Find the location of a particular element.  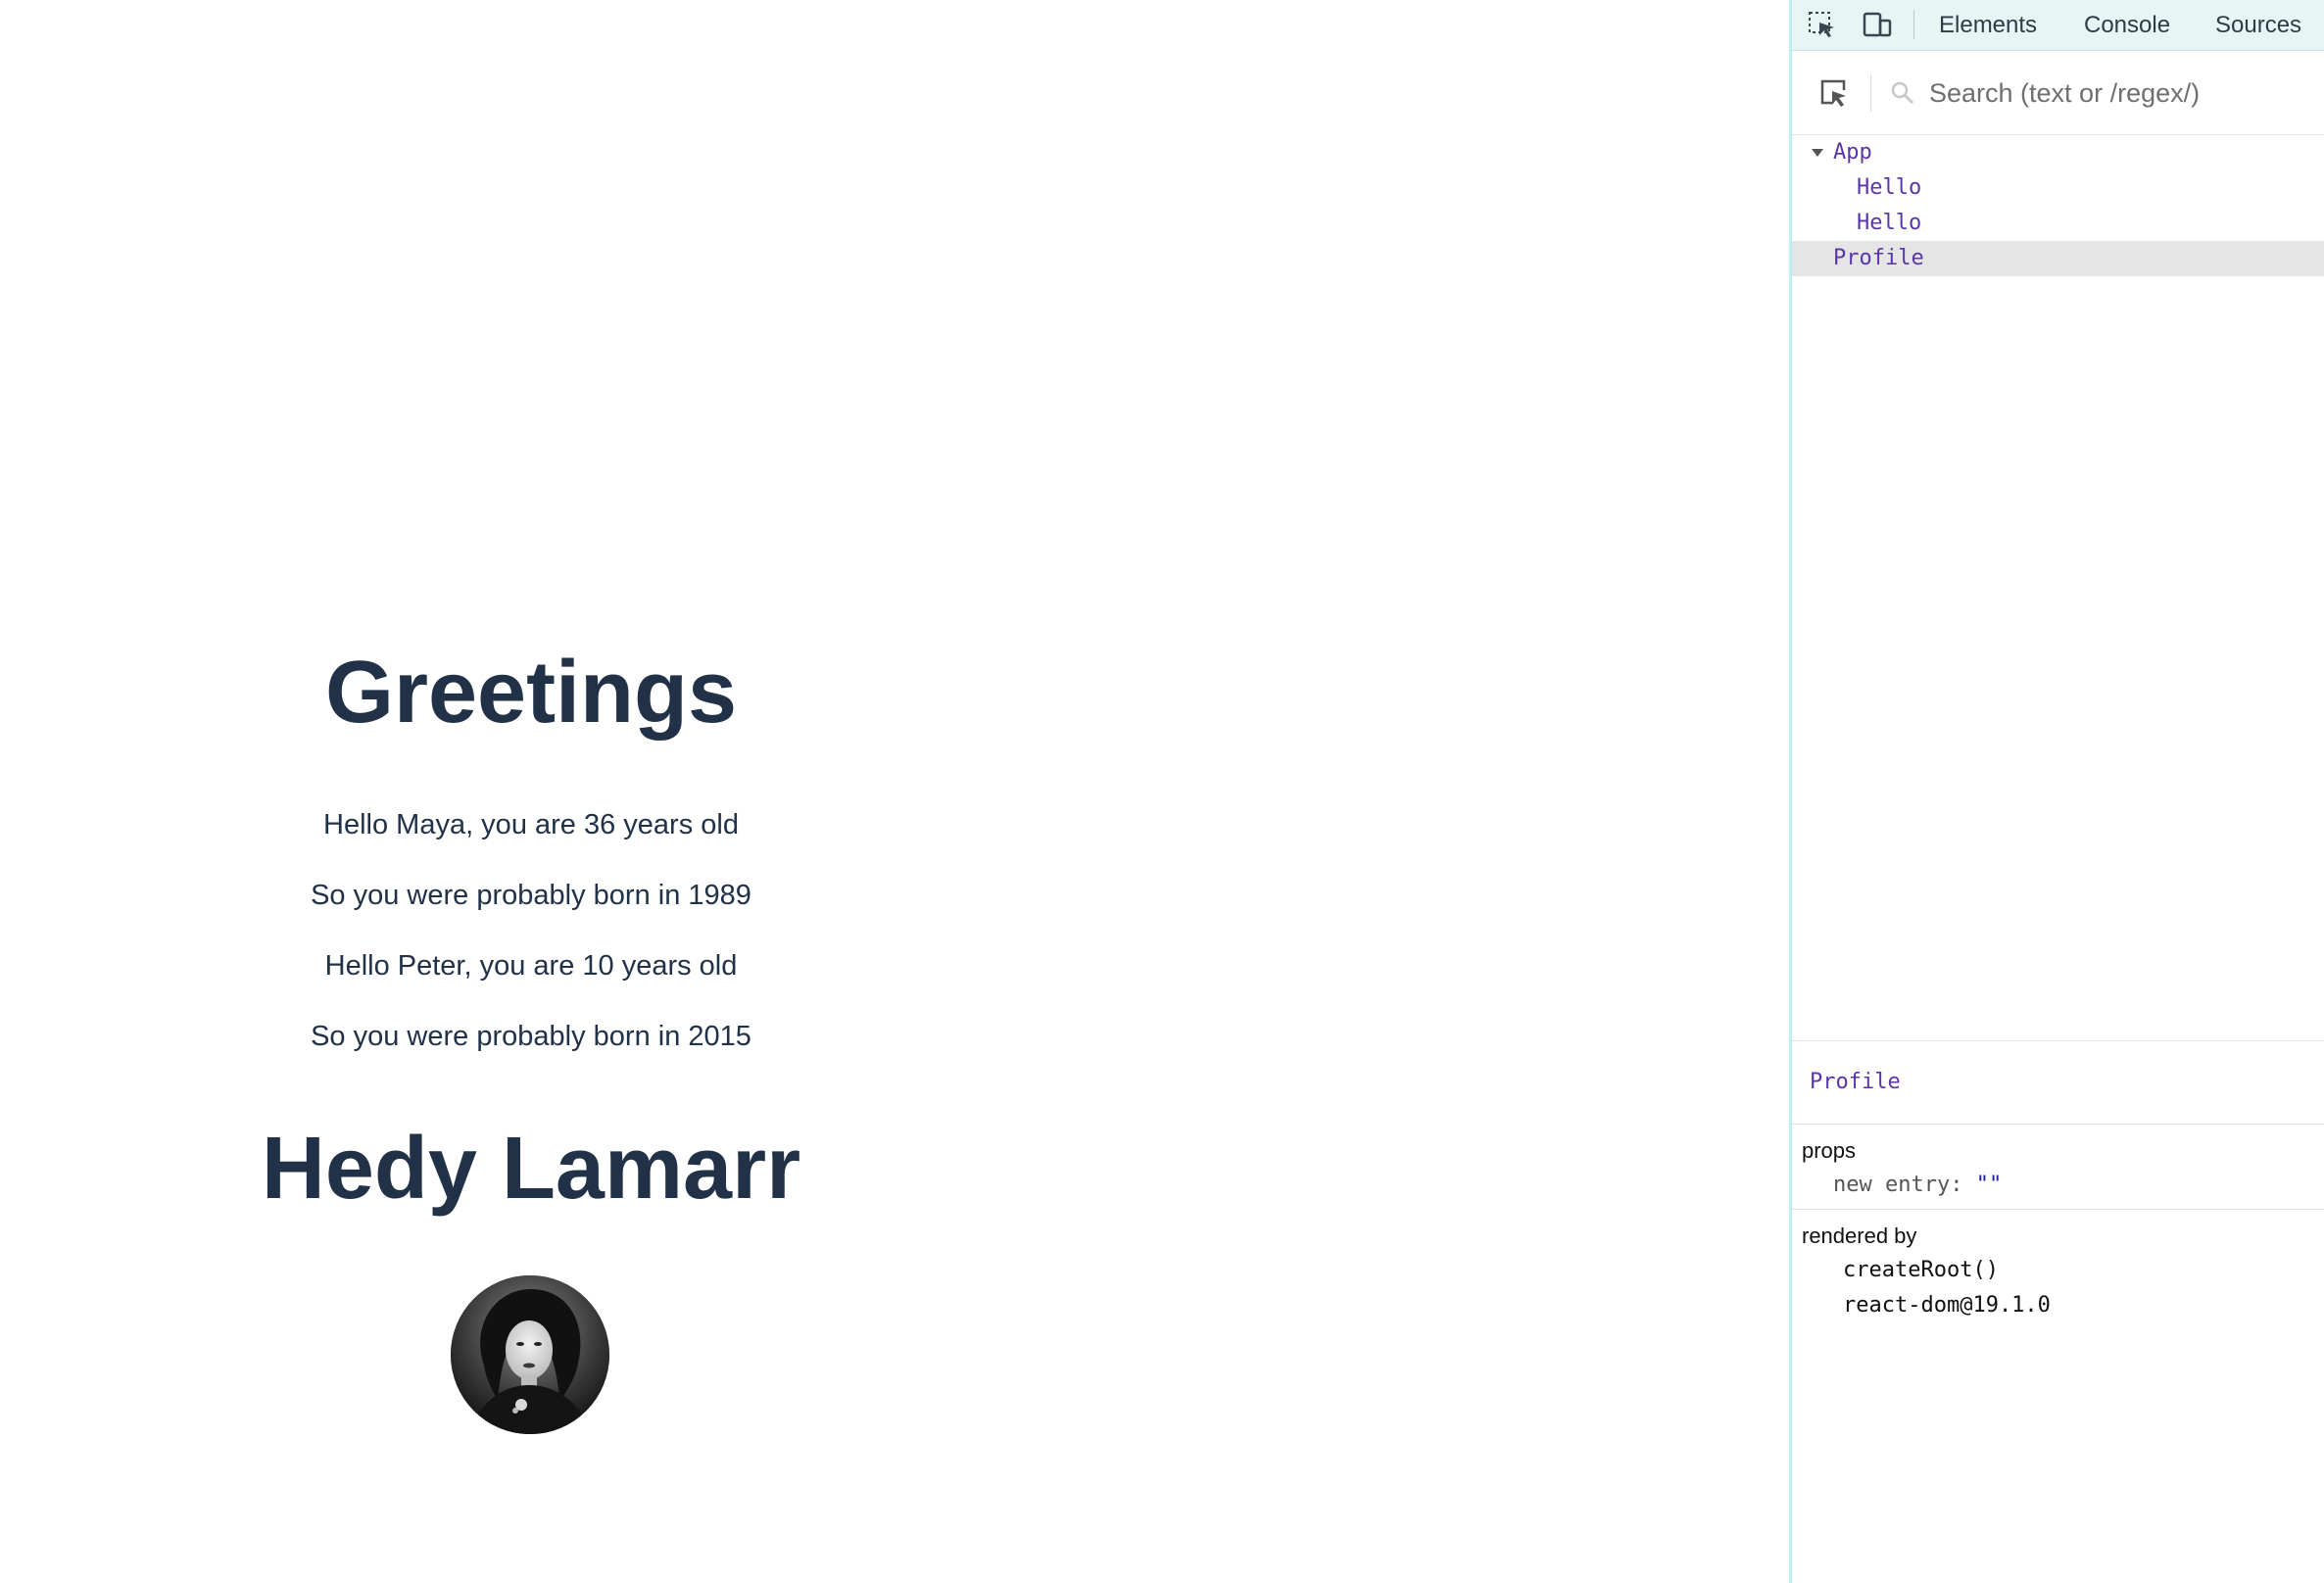

prop-row: new entry: "" is located at coordinates (2063, 1185).